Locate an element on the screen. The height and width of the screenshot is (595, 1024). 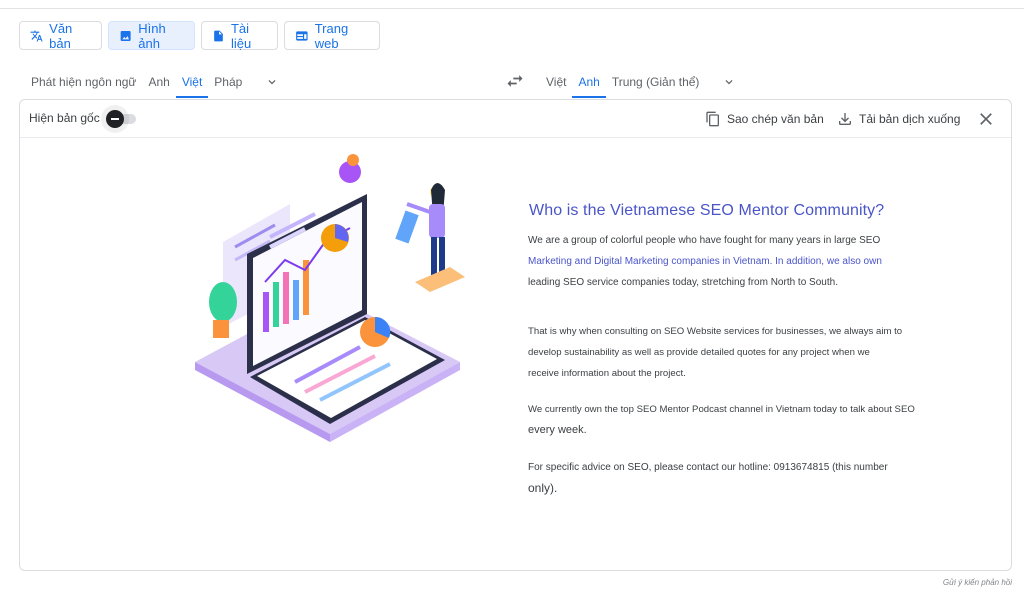
source-more-languages-button is located at coordinates (272, 82).